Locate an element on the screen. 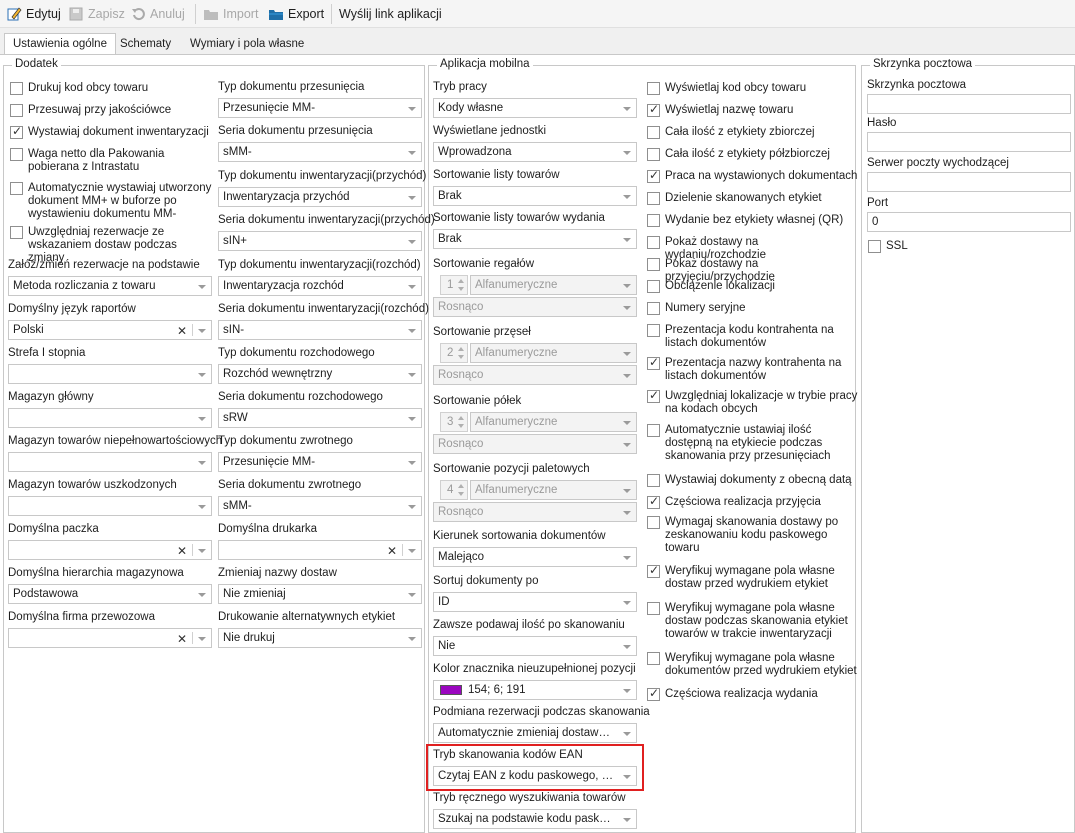  save-button: Zapisz is located at coordinates (96, 14).